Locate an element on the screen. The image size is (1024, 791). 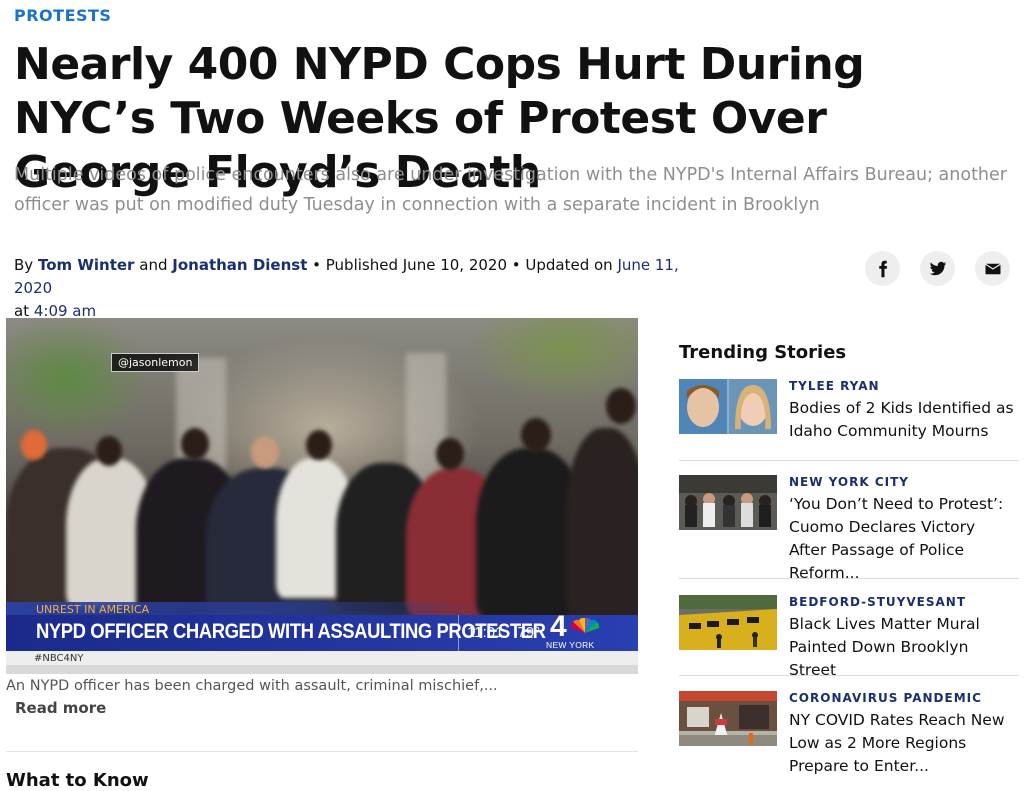
station-number: 4 is located at coordinates (558, 626).